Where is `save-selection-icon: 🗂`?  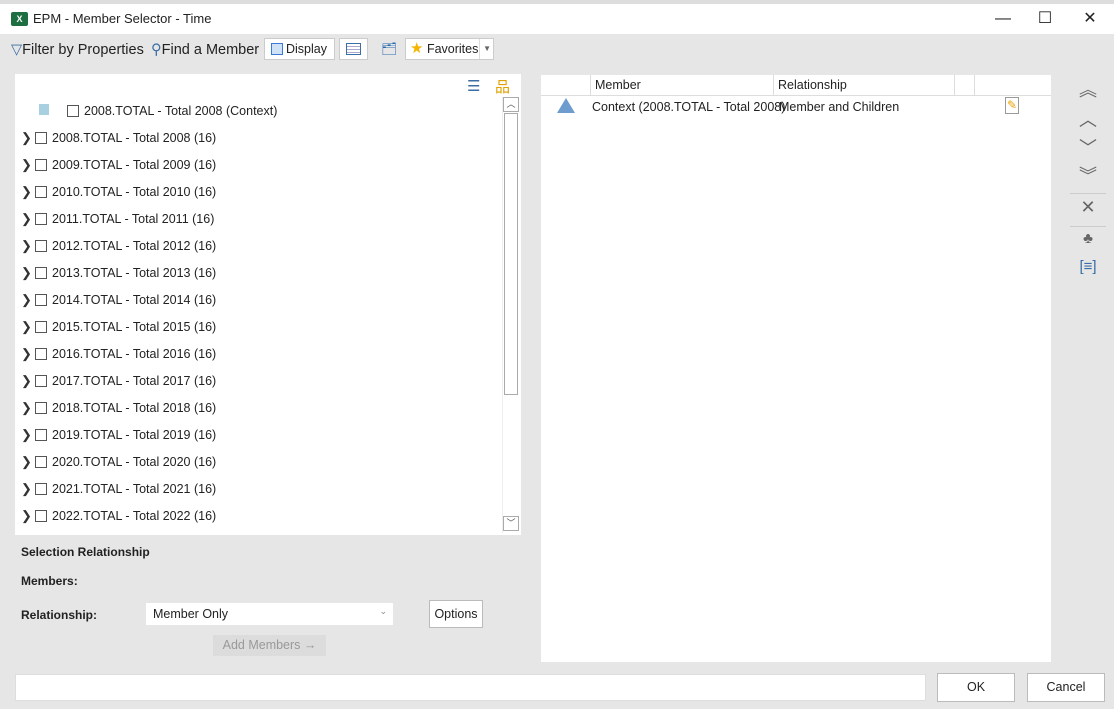 save-selection-icon: 🗂 is located at coordinates (389, 49).